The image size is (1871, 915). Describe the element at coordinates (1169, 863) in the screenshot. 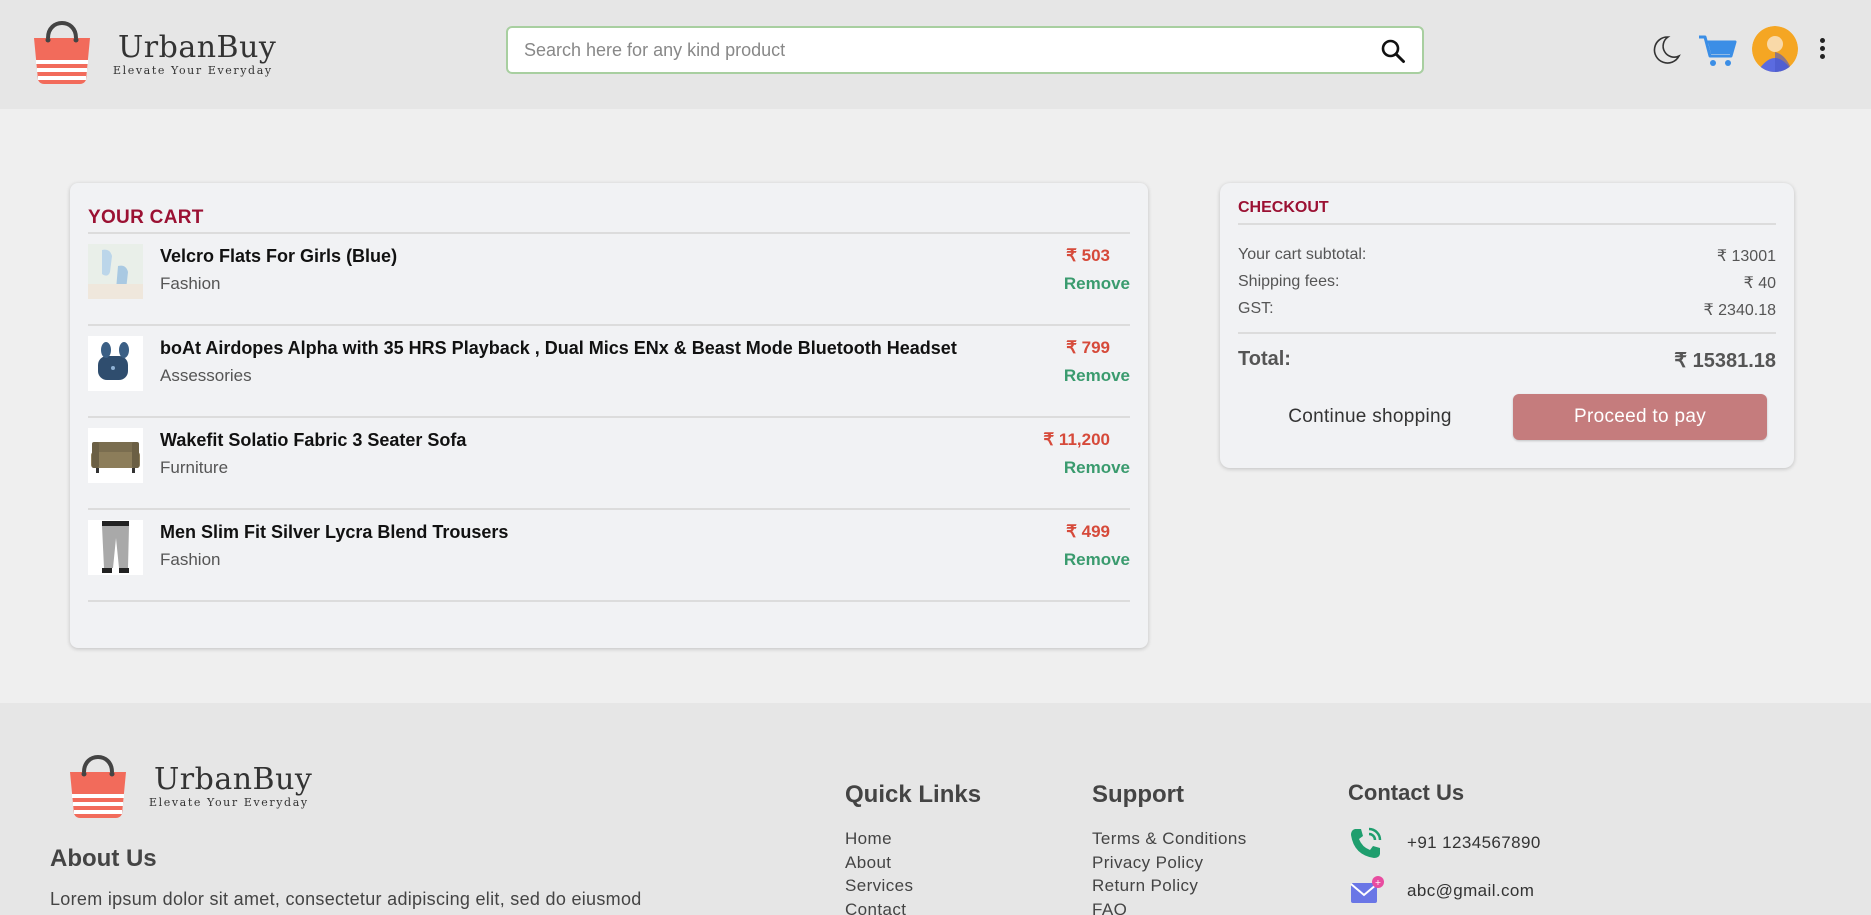

I see `footer-link-privacy: Privacy Policy` at that location.